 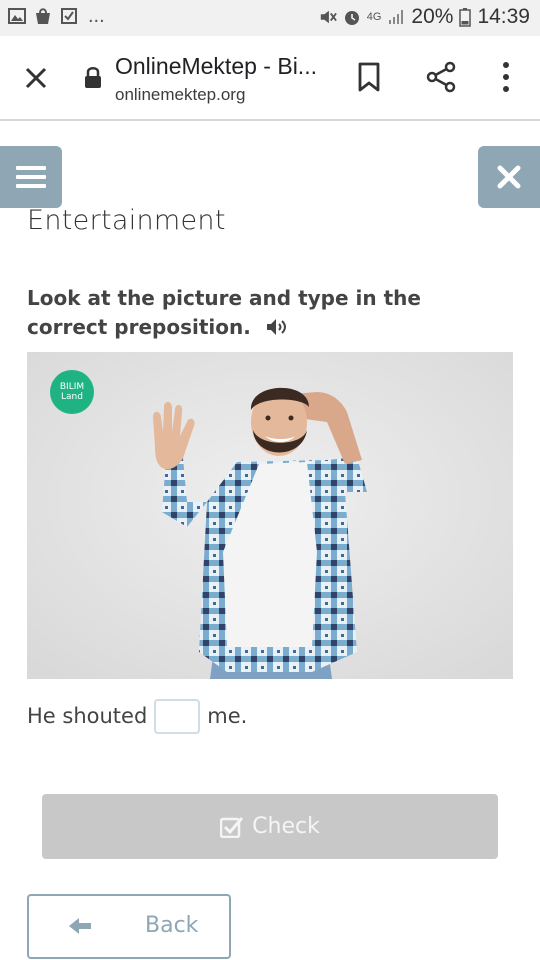 I want to click on battery-percent: 20%, so click(x=432, y=16).